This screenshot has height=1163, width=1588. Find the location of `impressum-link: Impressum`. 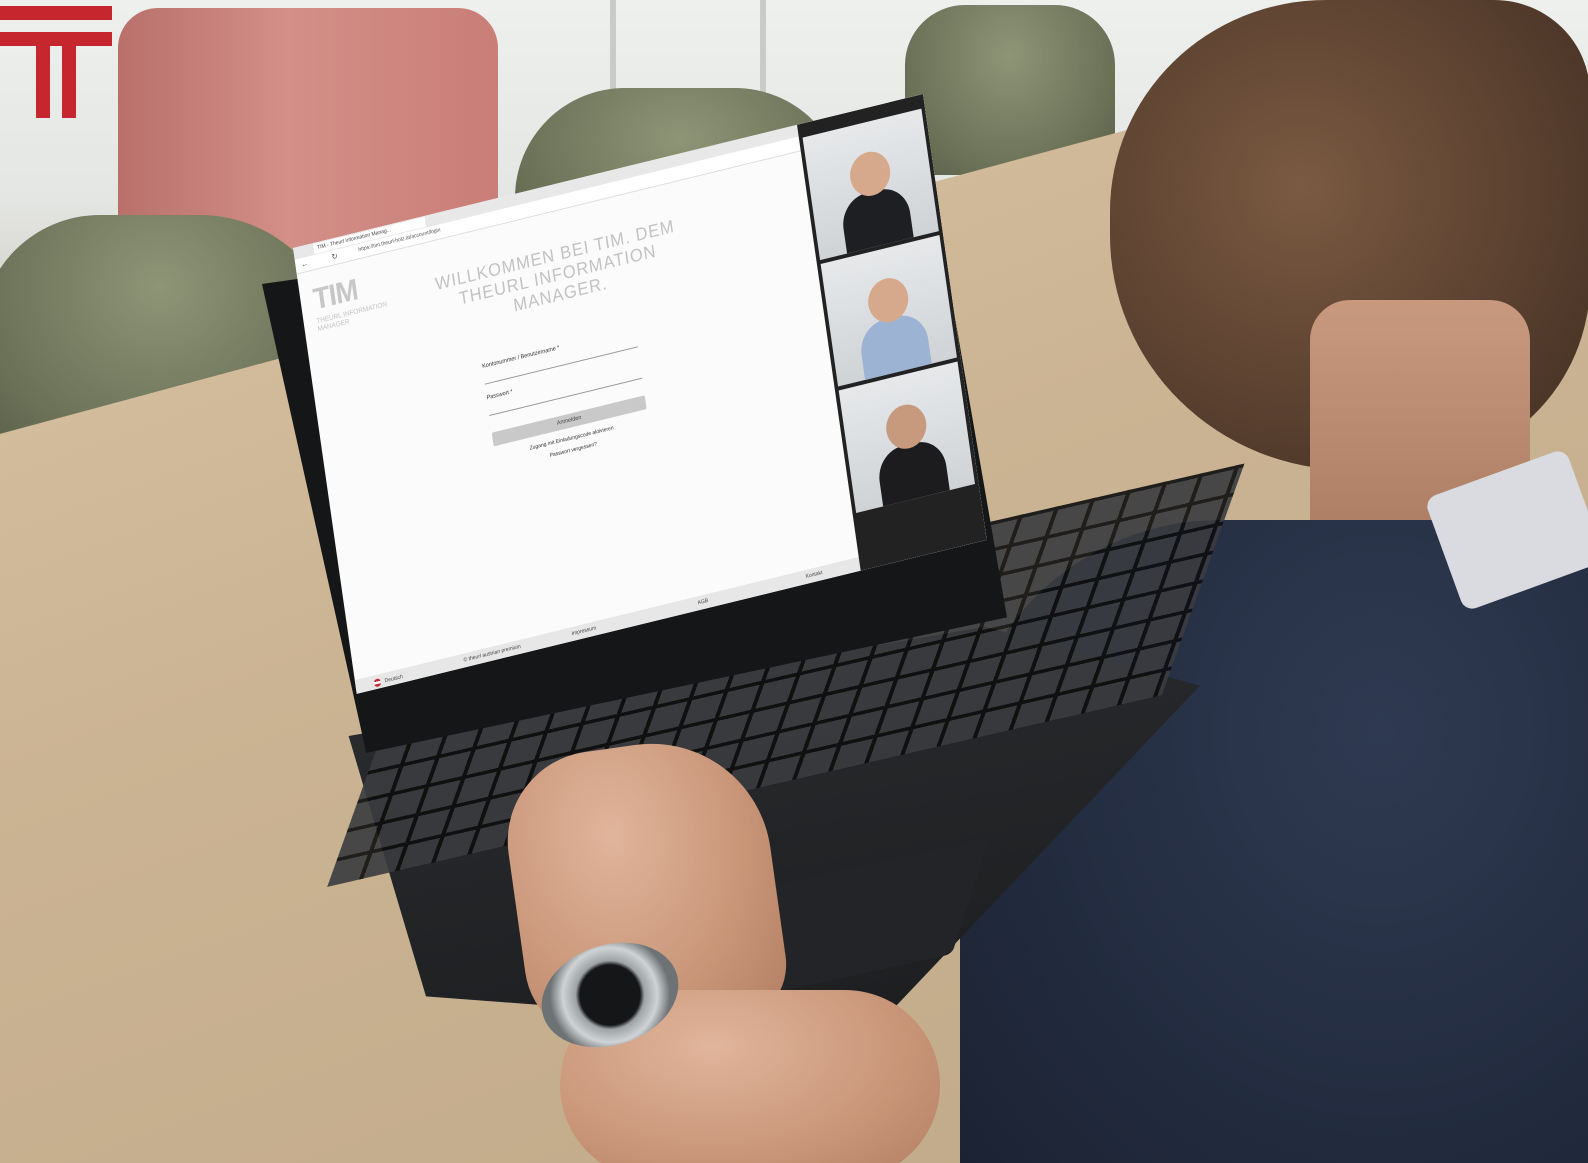

impressum-link: Impressum is located at coordinates (583, 631).